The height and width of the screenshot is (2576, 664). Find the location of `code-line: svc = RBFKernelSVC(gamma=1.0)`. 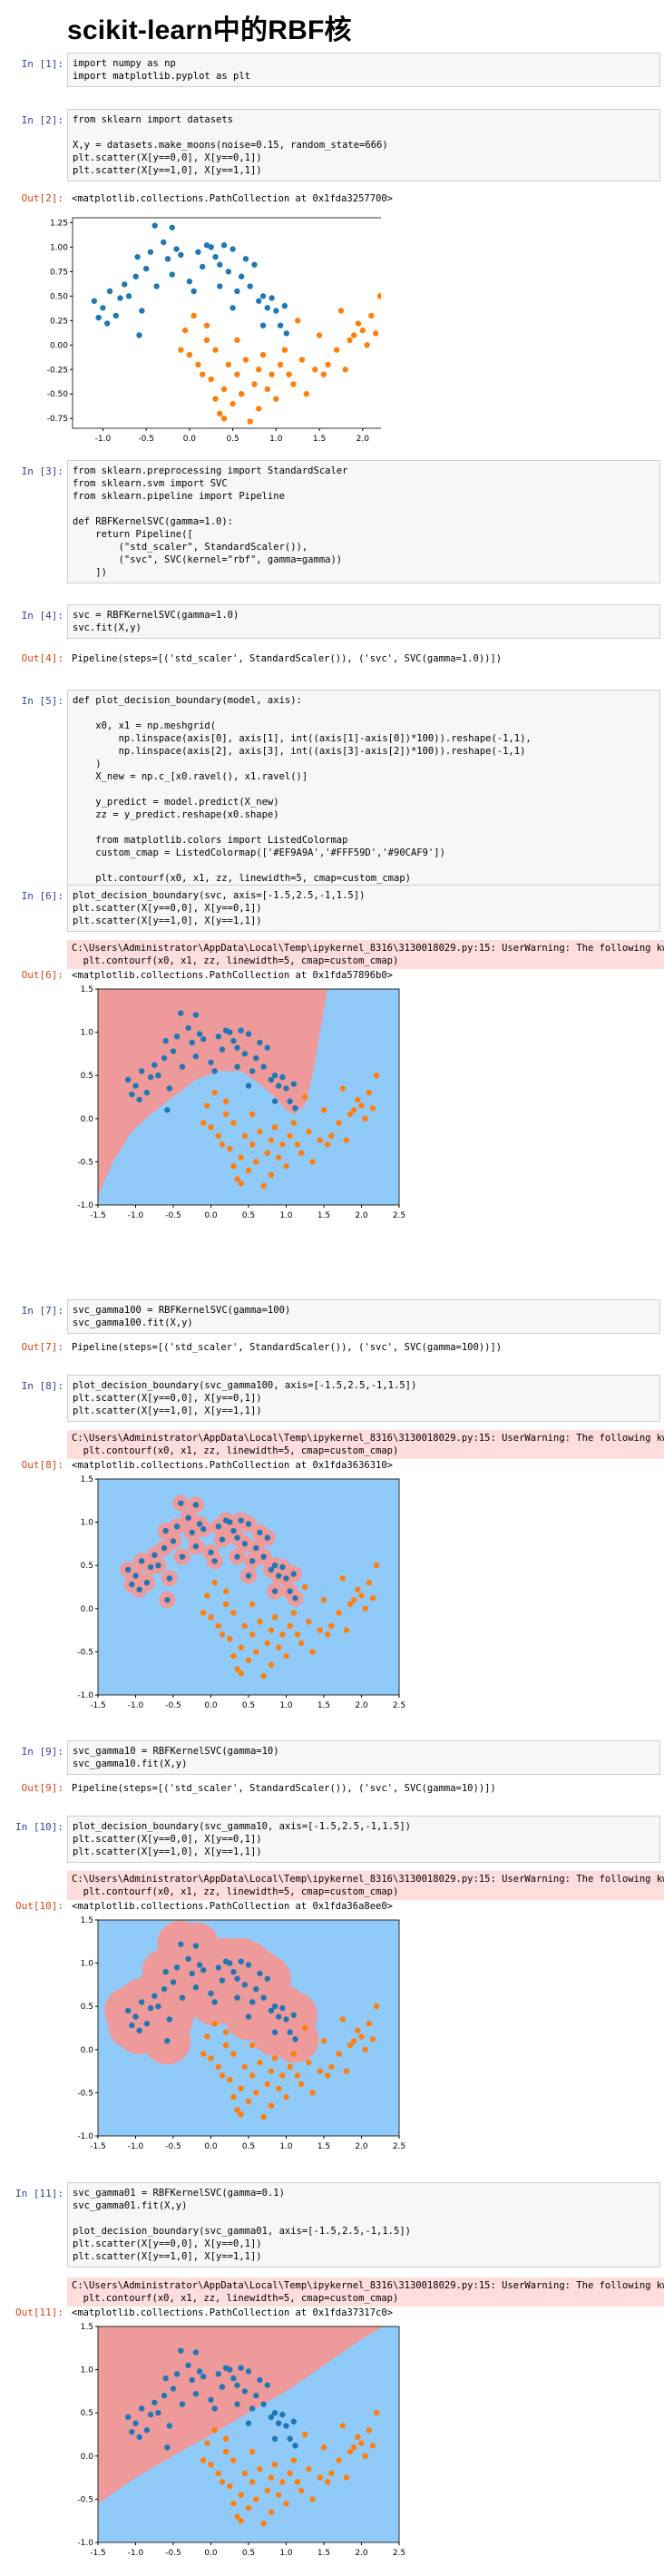

code-line: svc = RBFKernelSVC(gamma=1.0) is located at coordinates (156, 615).